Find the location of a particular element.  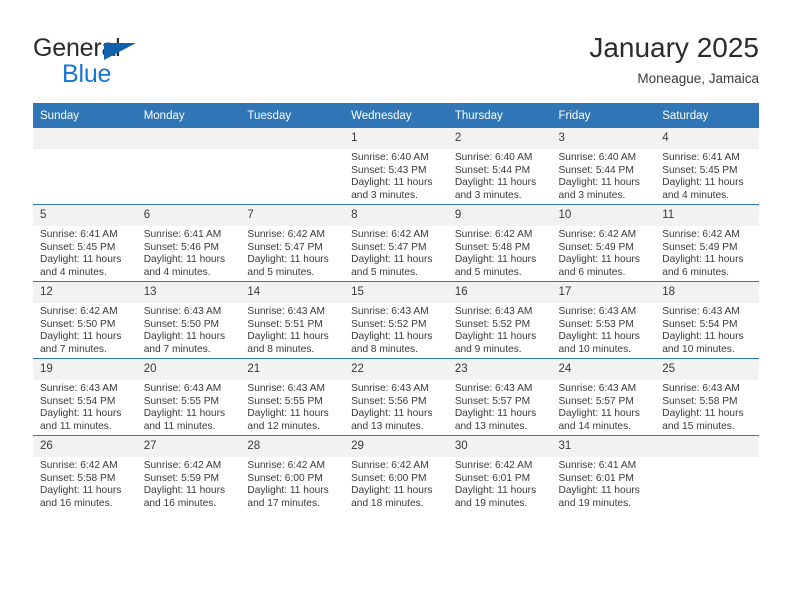

calendar-day-cell-empty is located at coordinates (292, 166).